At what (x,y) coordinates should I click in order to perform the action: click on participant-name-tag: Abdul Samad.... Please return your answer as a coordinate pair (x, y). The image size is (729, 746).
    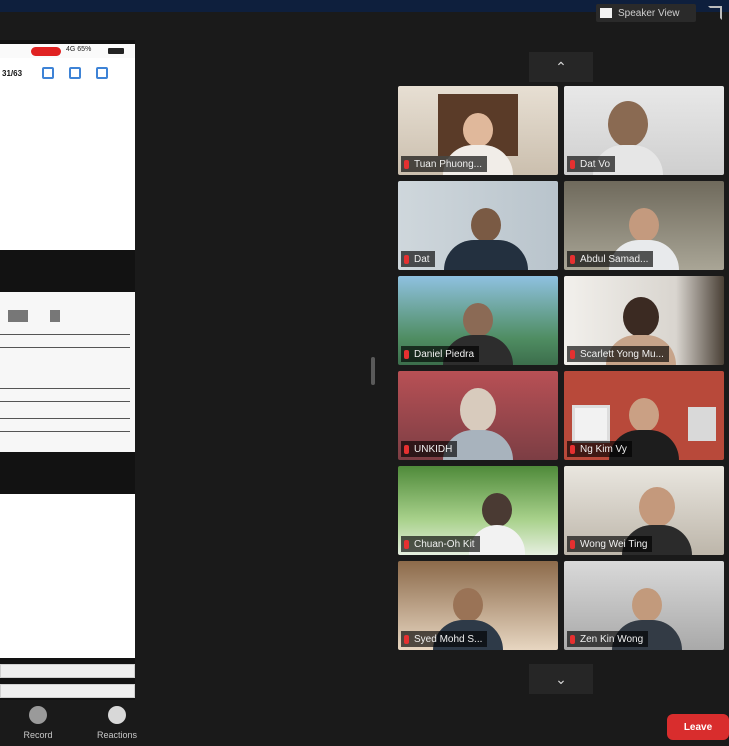
    Looking at the image, I should click on (610, 259).